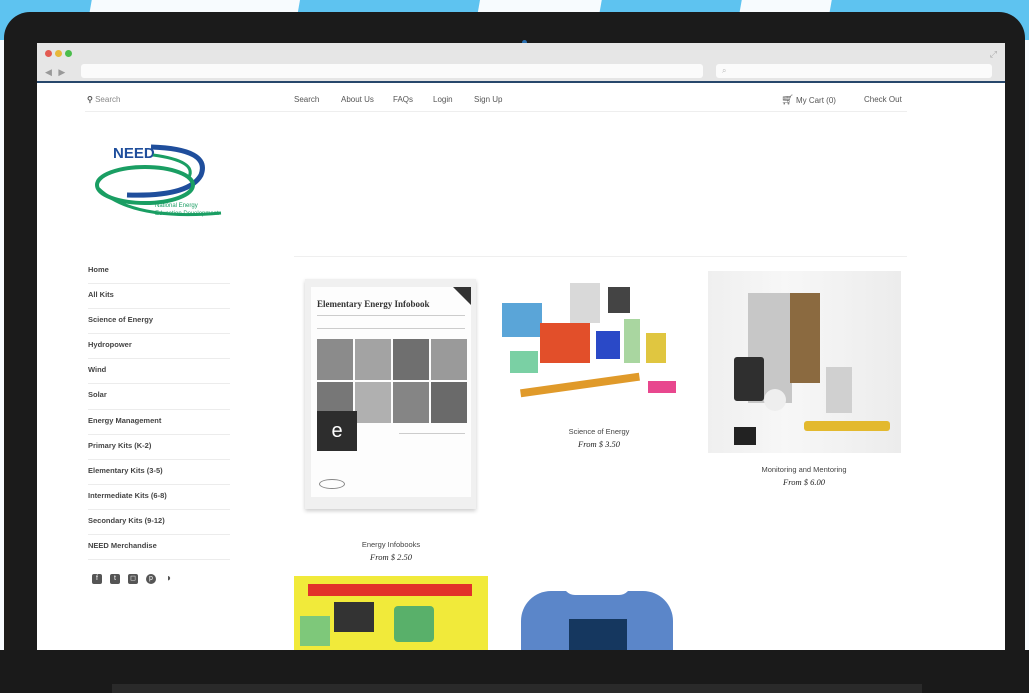 Image resolution: width=1029 pixels, height=693 pixels. I want to click on product-name-science-of-energy: Science of Energy, so click(599, 431).